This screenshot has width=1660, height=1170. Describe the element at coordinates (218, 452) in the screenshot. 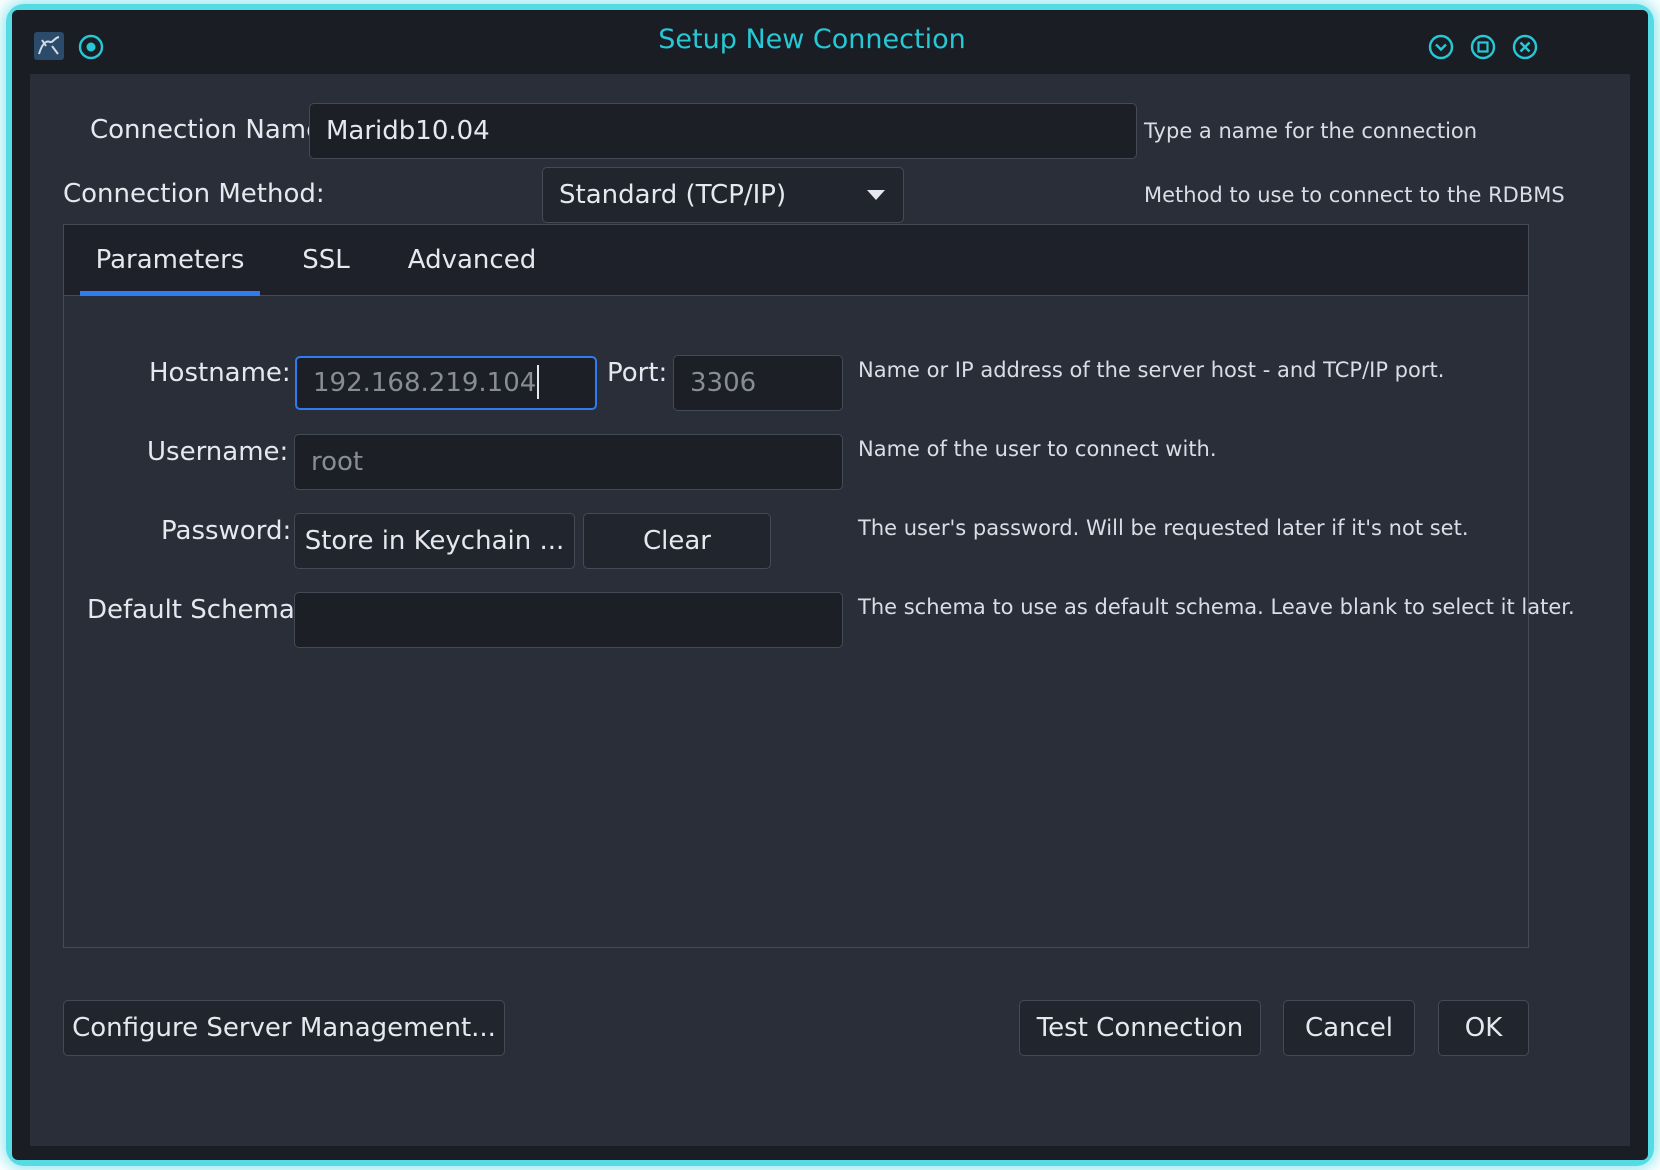

I see `username-label: Username:` at that location.